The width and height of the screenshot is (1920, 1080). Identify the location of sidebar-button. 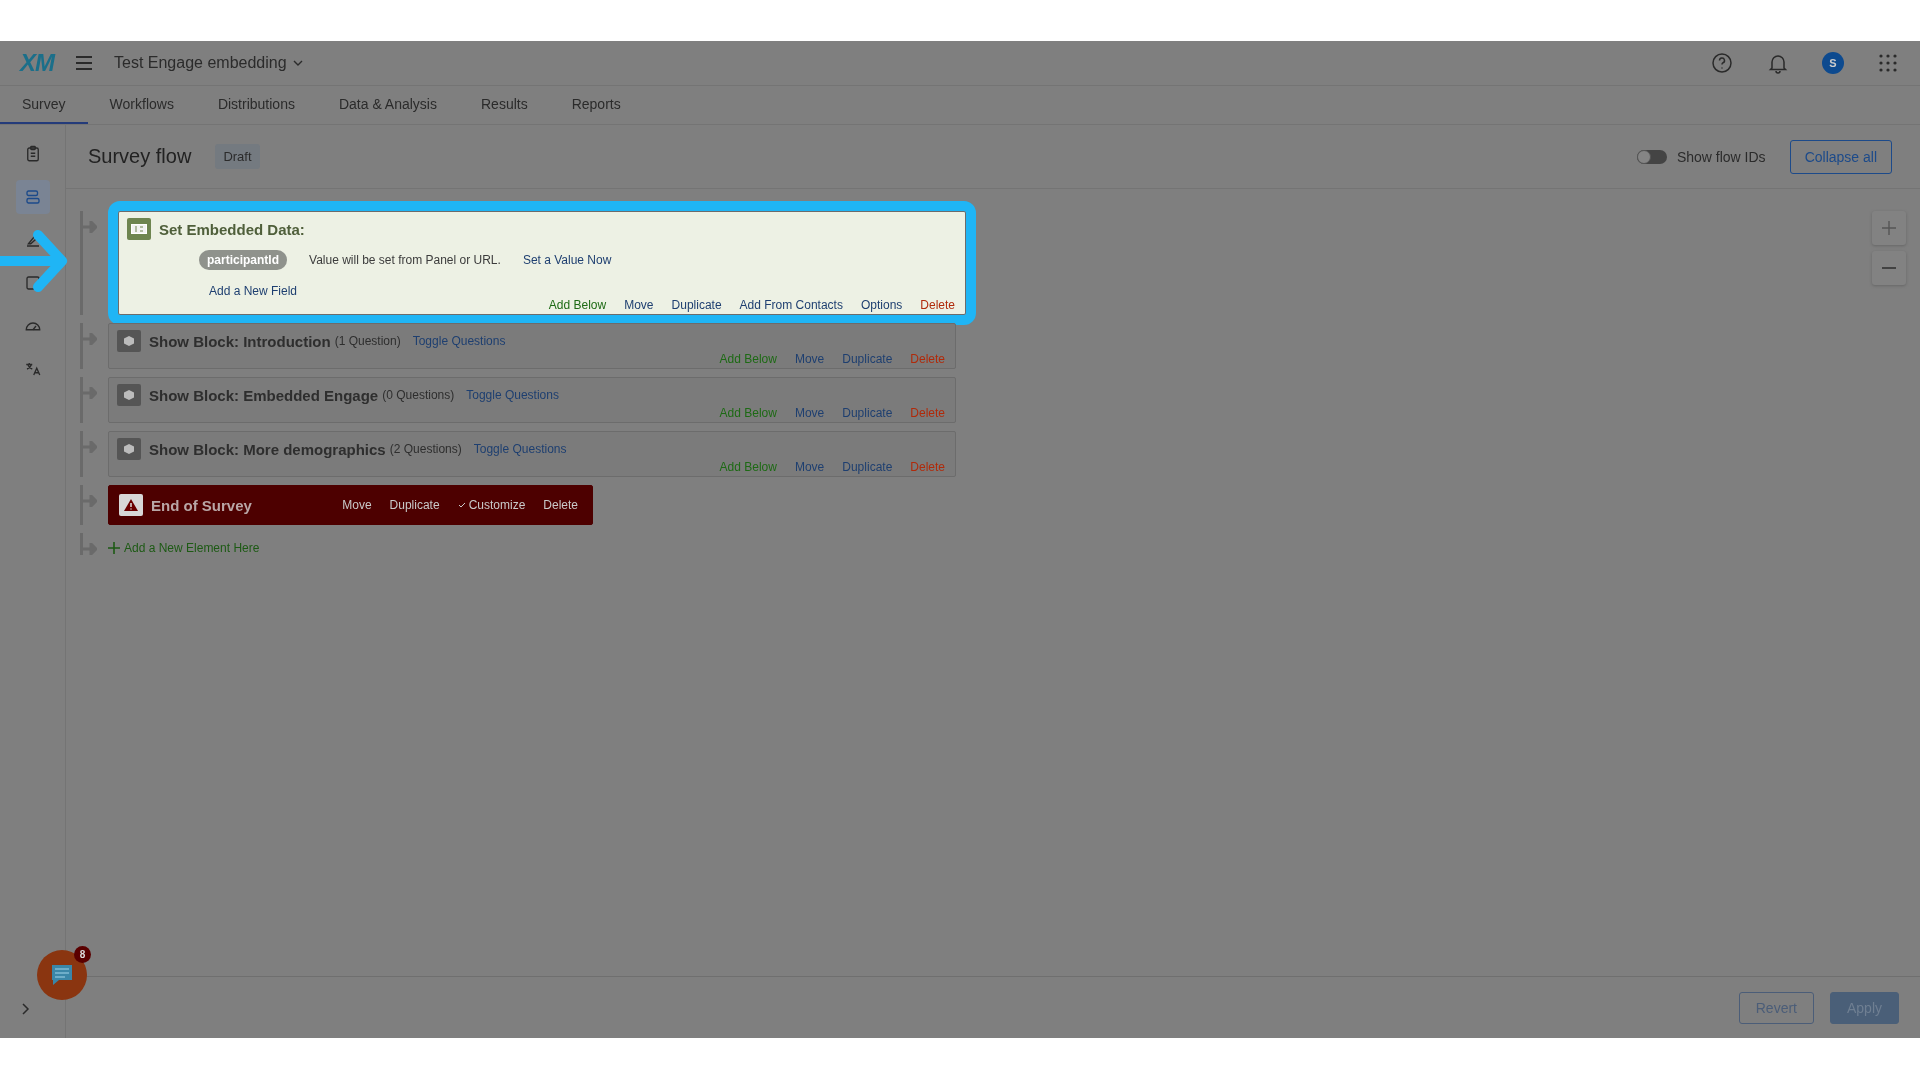
(32, 197).